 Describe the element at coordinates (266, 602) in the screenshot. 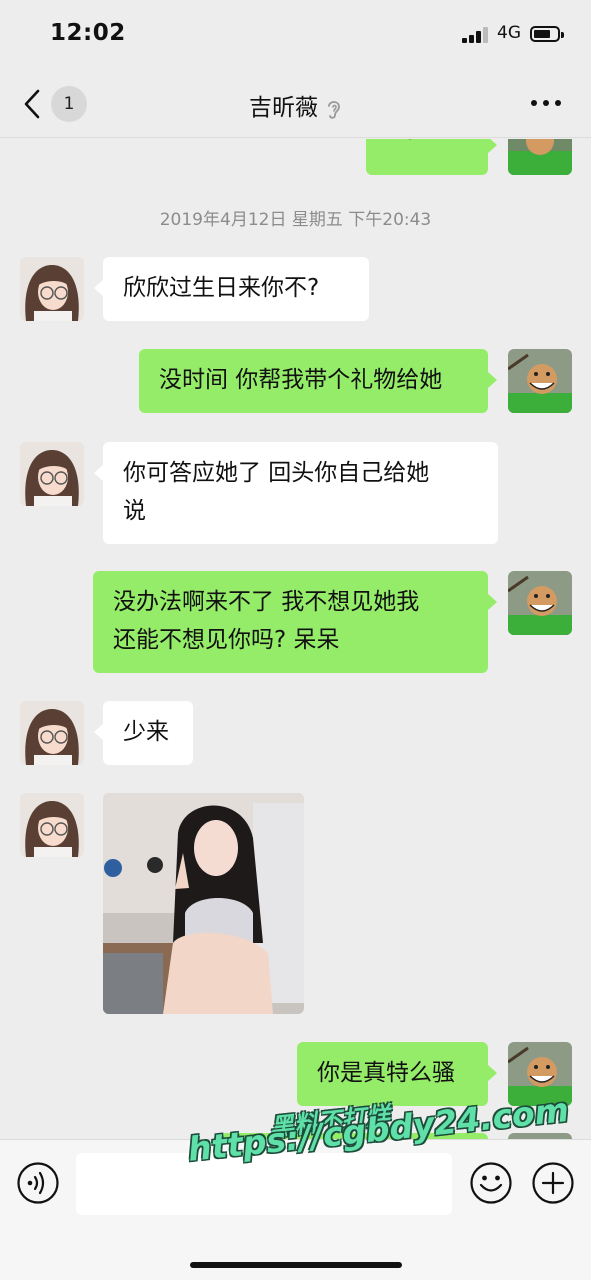

I see `message-line: 没办法啊来不了 我不想见她我` at that location.